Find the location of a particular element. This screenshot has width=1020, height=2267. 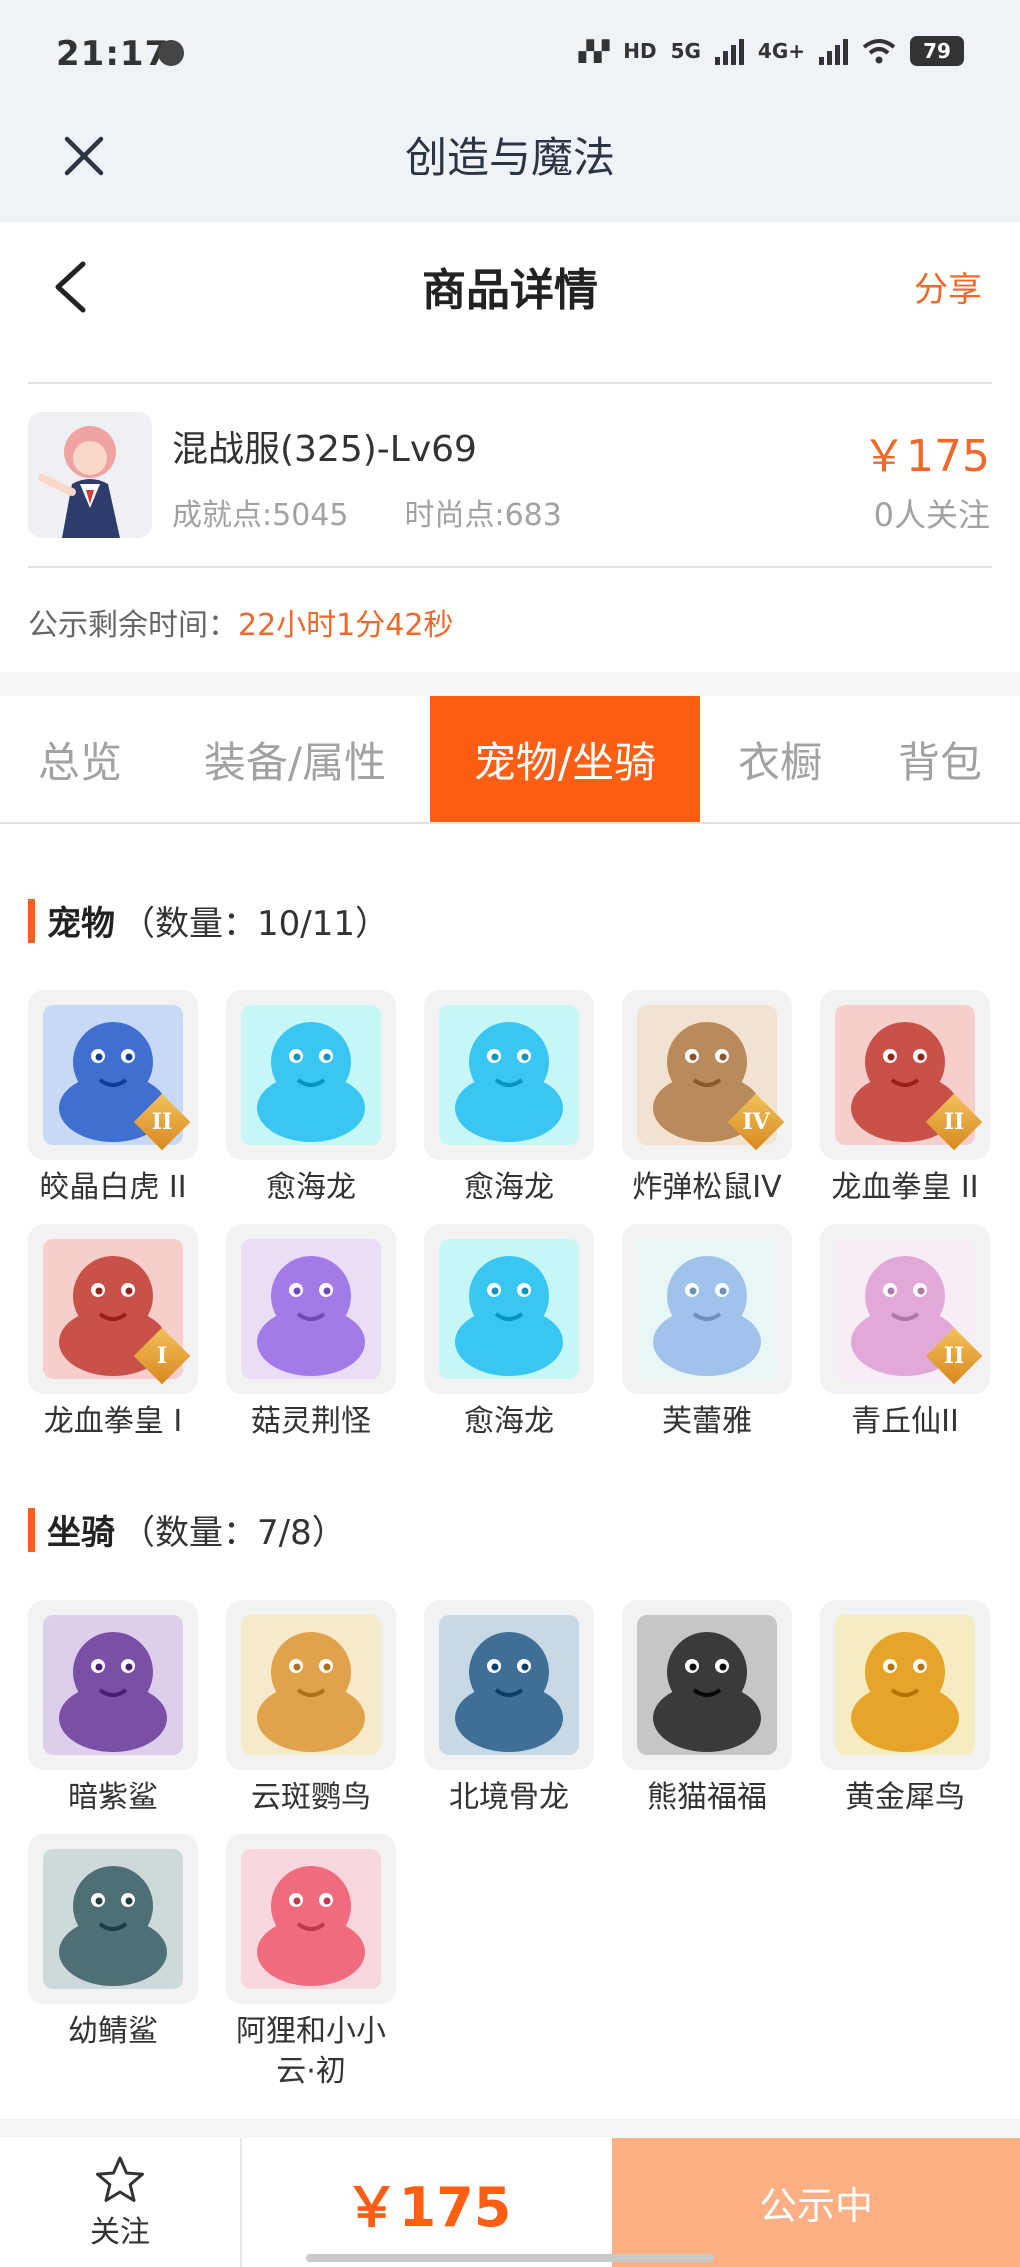

mount-item: 云斑鹦鸟 is located at coordinates (311, 1709).